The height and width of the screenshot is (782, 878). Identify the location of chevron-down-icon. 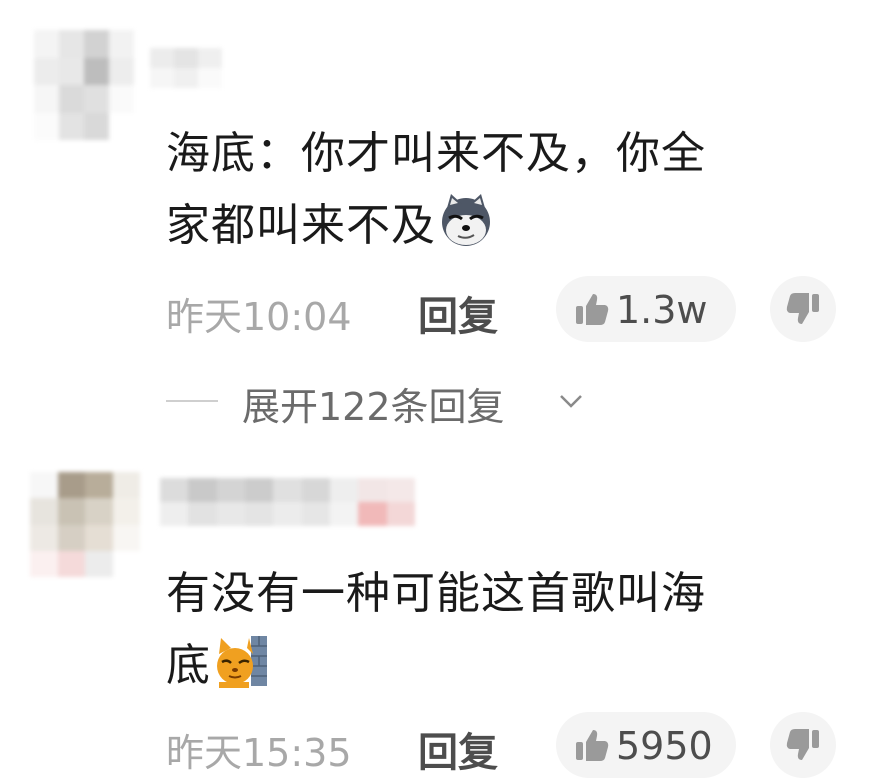
(571, 401).